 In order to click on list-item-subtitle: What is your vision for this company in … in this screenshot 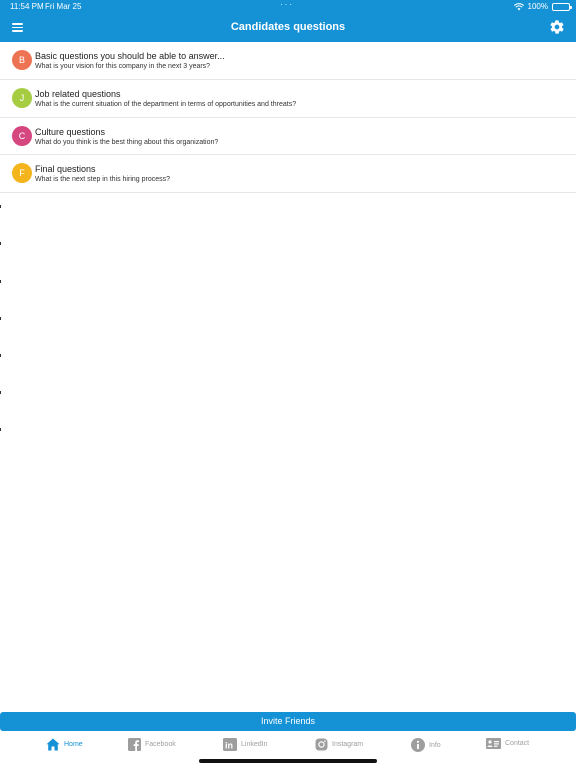, I will do `click(123, 66)`.